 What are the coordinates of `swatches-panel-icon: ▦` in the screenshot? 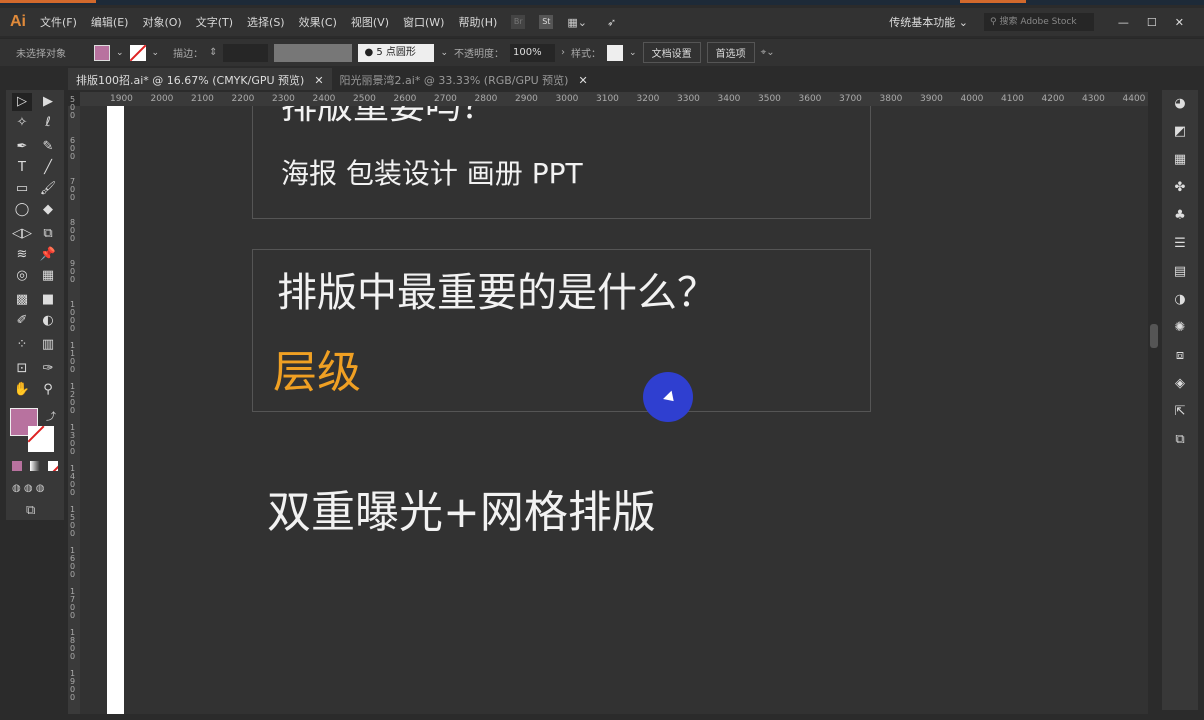 It's located at (1180, 163).